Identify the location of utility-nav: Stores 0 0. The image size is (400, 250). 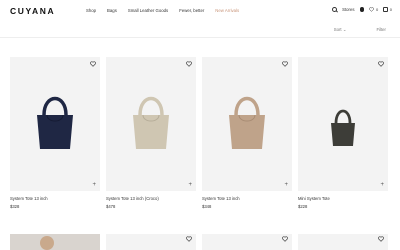
(362, 9).